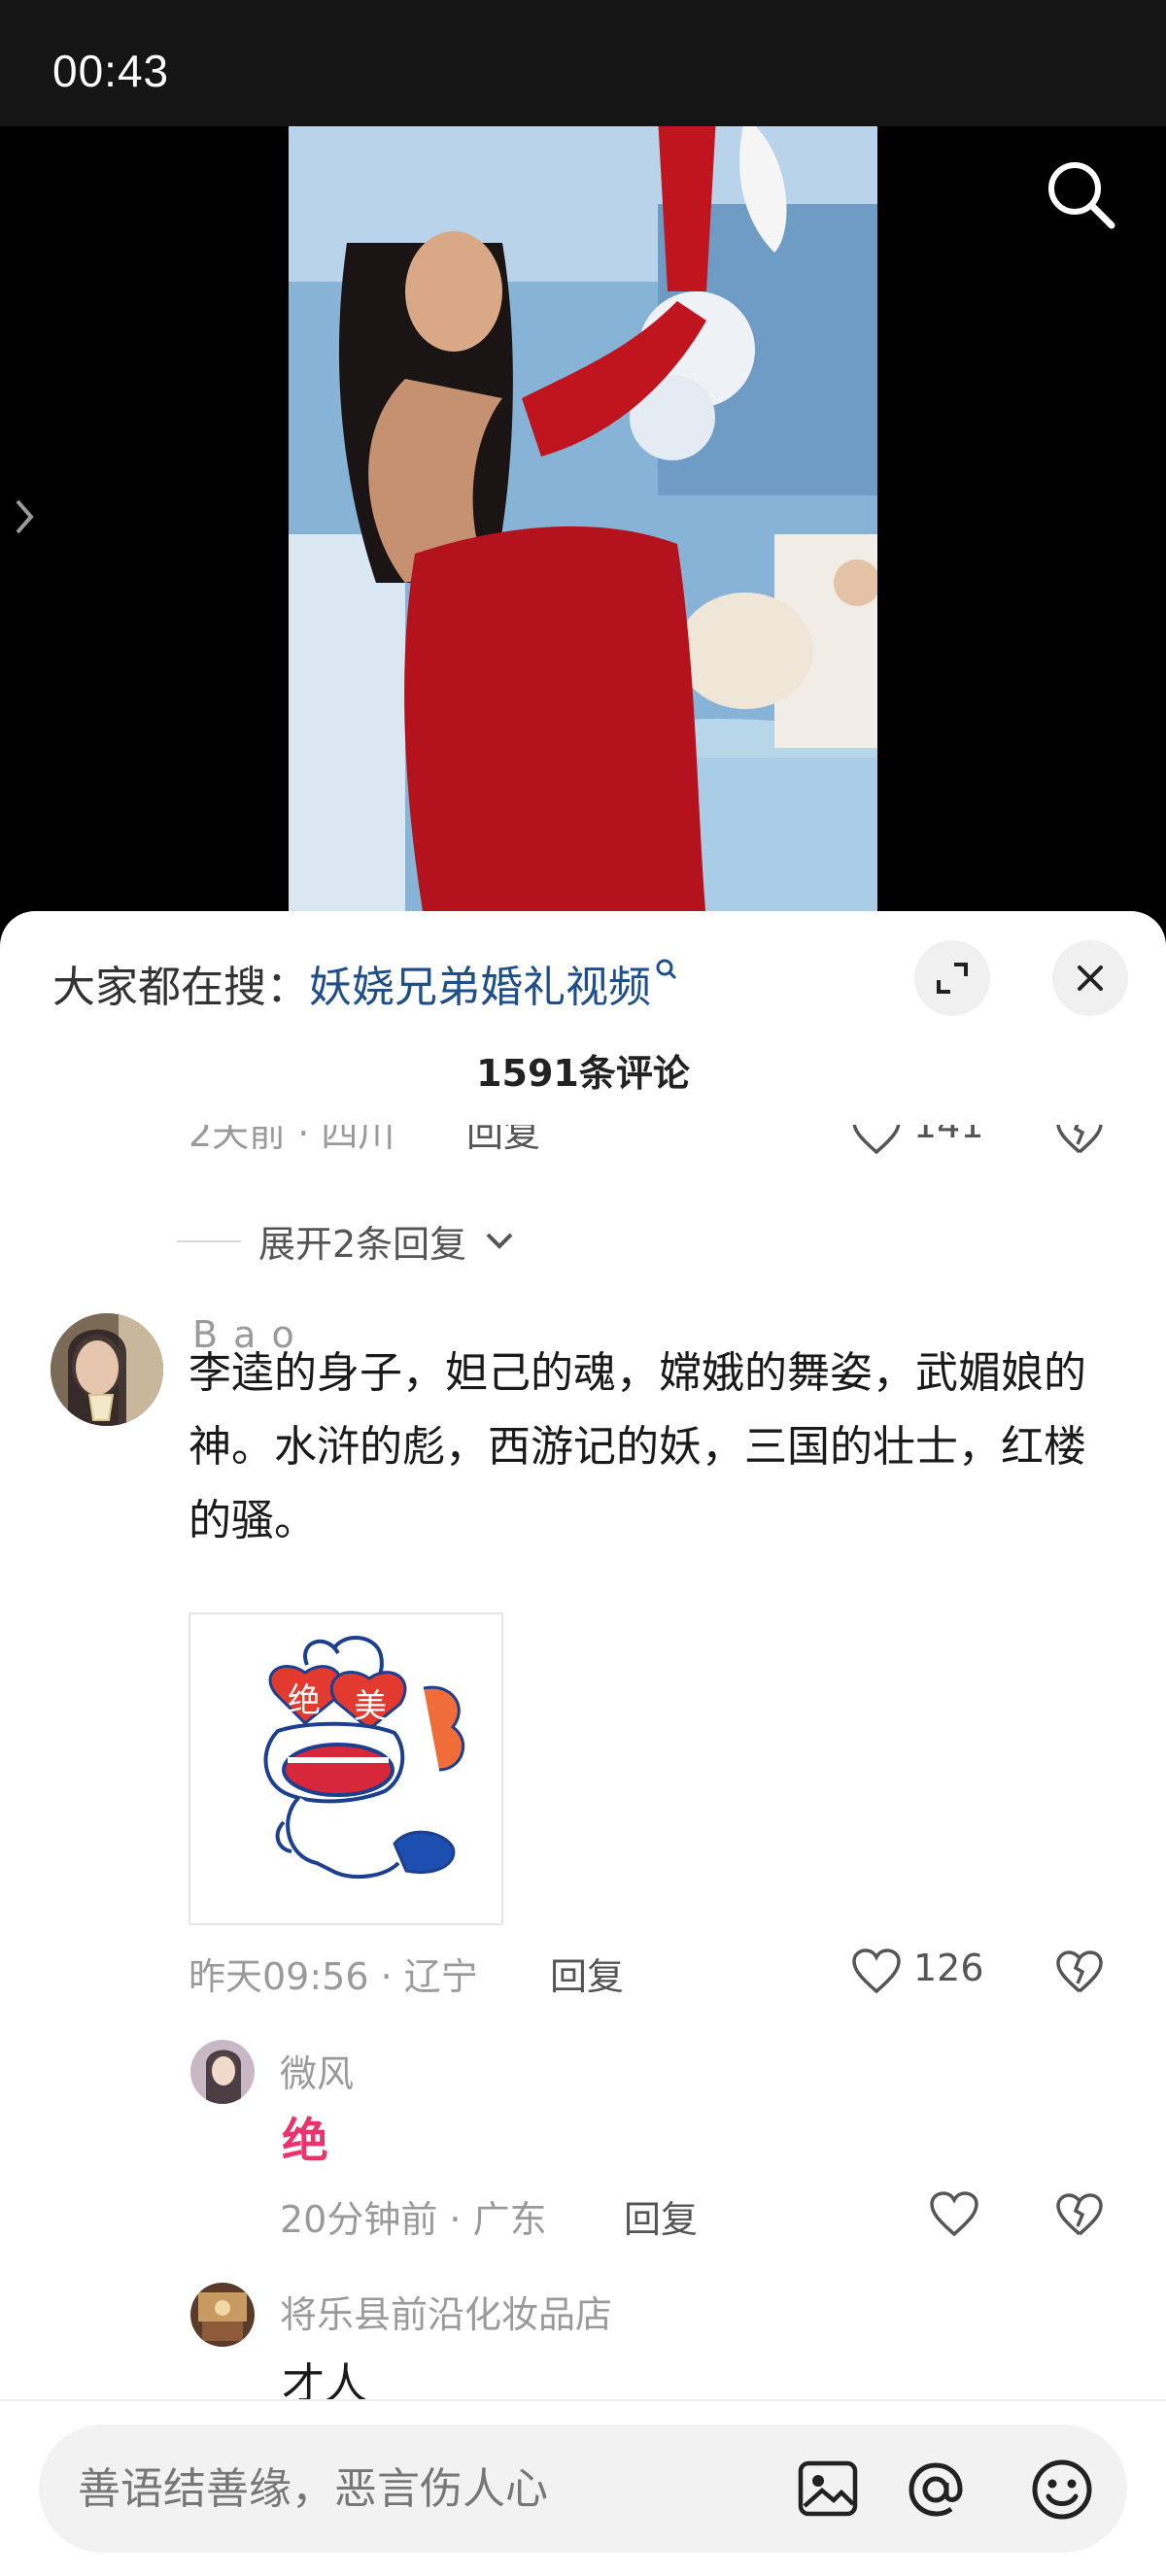 Image resolution: width=1166 pixels, height=2576 pixels. I want to click on expand-button, so click(952, 978).